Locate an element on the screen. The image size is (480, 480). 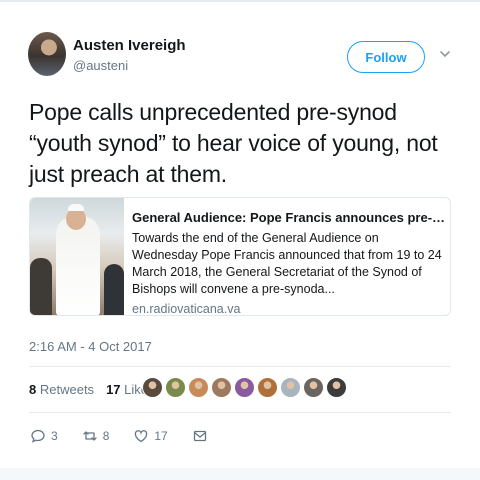
likes-count: 17 is located at coordinates (113, 389).